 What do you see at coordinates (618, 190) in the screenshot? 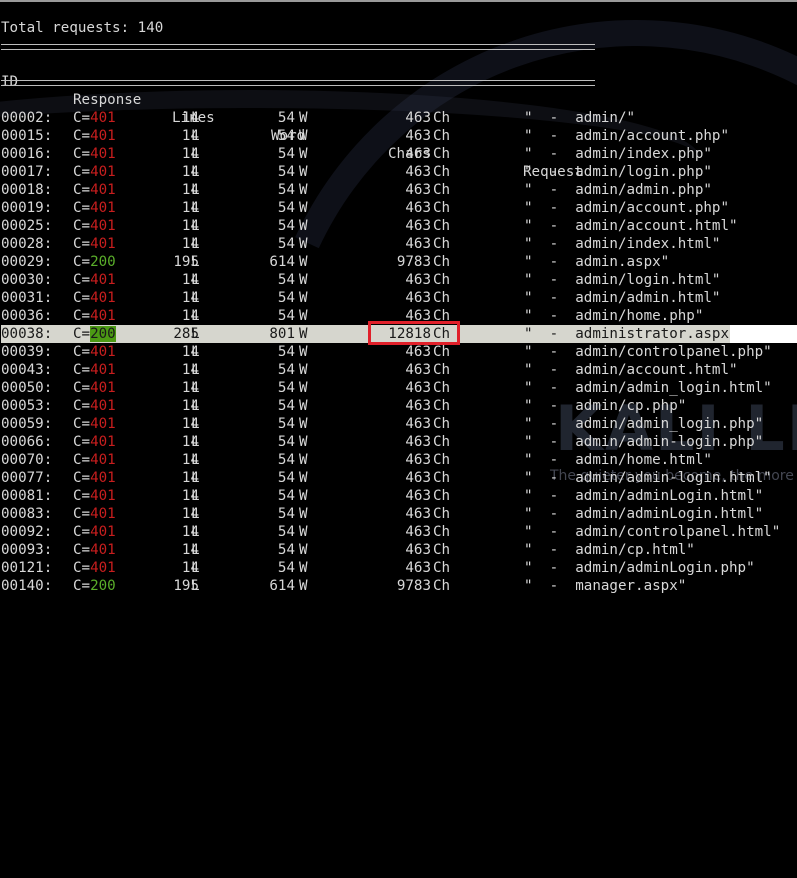
I see `row-request: " - admin/admin.php"` at bounding box center [618, 190].